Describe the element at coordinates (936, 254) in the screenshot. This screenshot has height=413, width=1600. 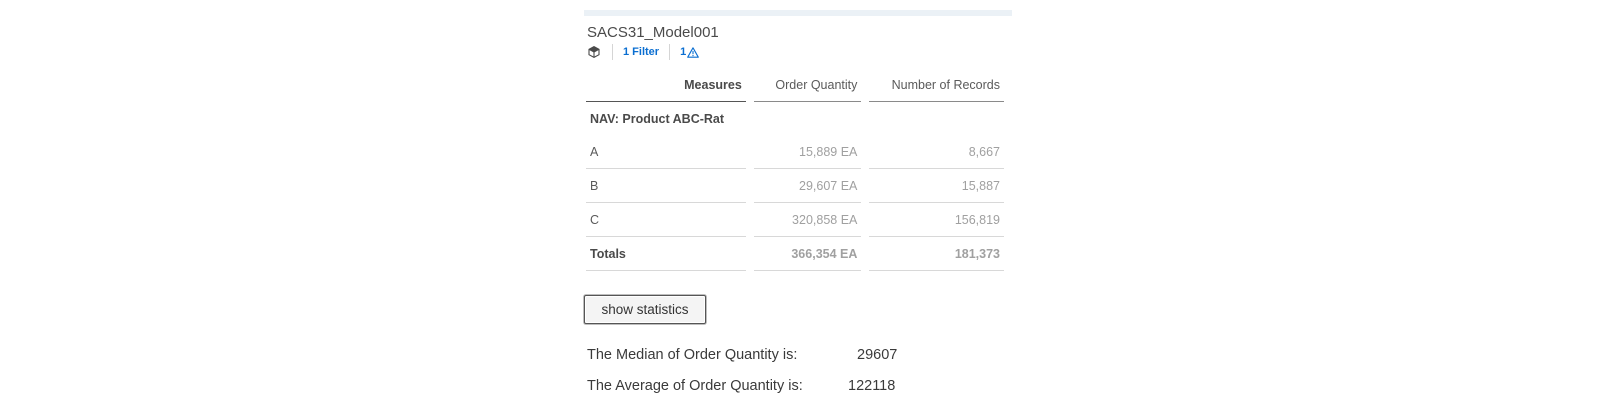
I see `totals-records: 181,373` at that location.